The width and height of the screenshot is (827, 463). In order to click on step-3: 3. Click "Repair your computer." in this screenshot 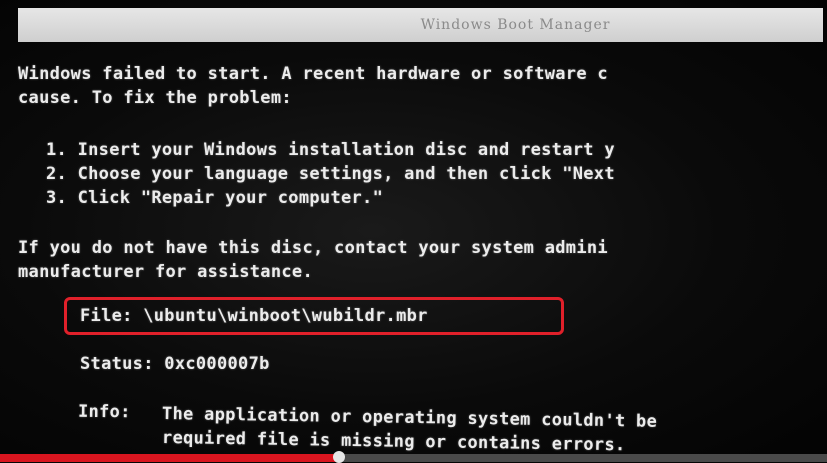, I will do `click(215, 198)`.